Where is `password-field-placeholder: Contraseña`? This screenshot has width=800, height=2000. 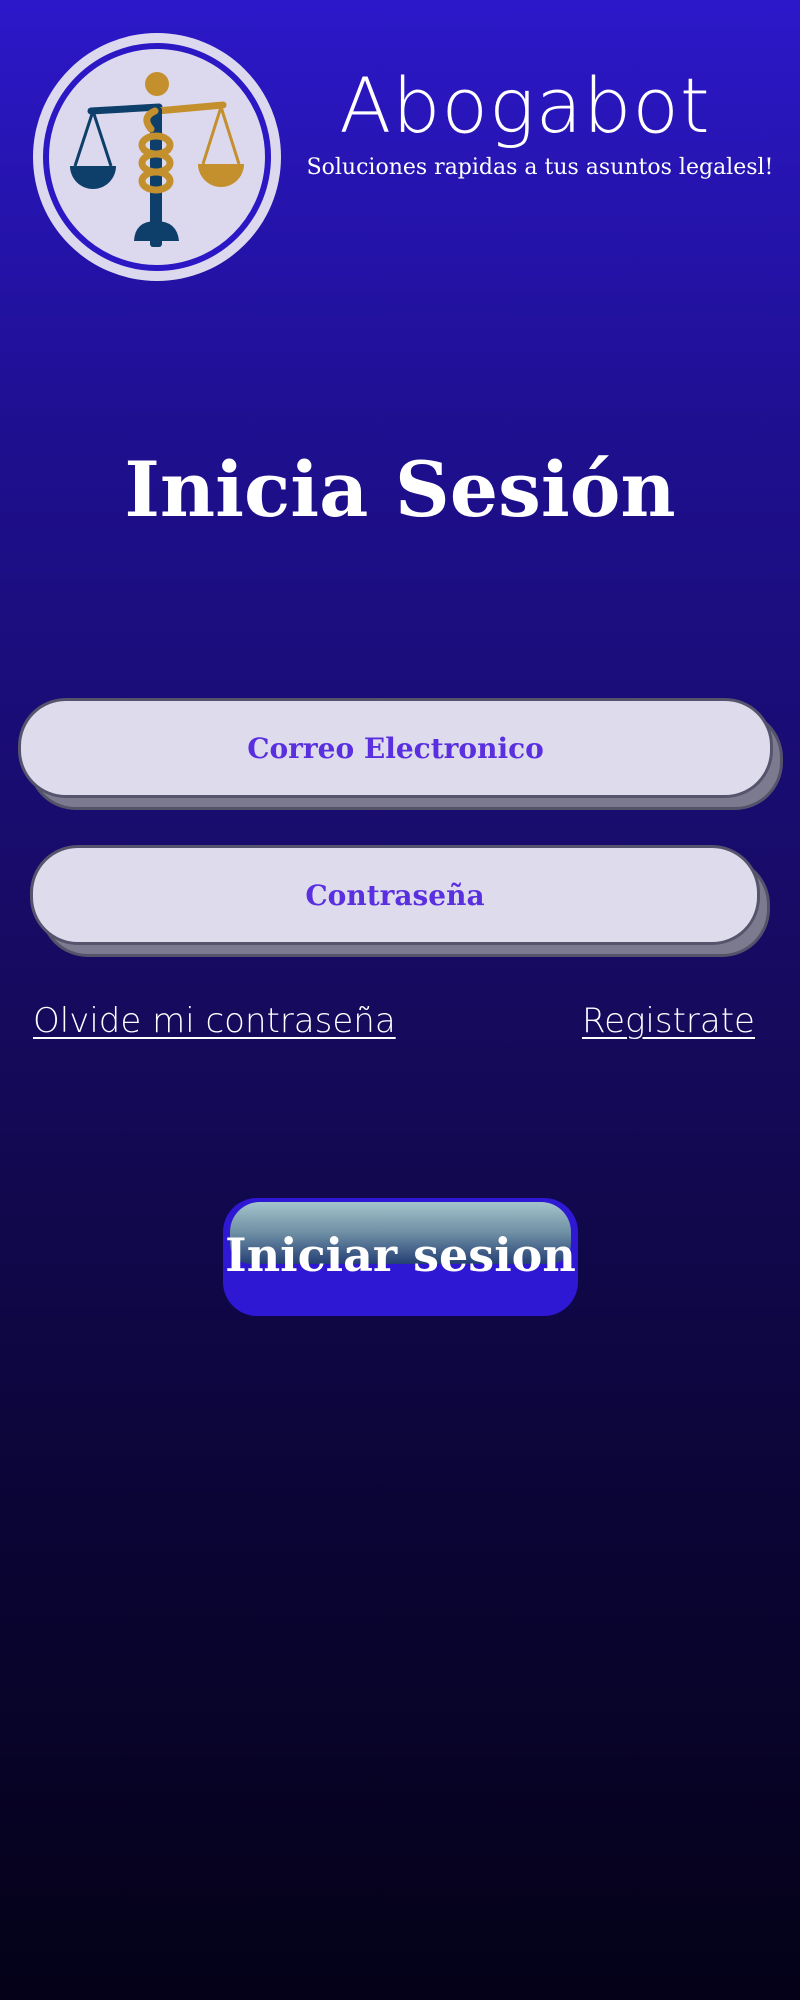
password-field-placeholder: Contraseña is located at coordinates (395, 895).